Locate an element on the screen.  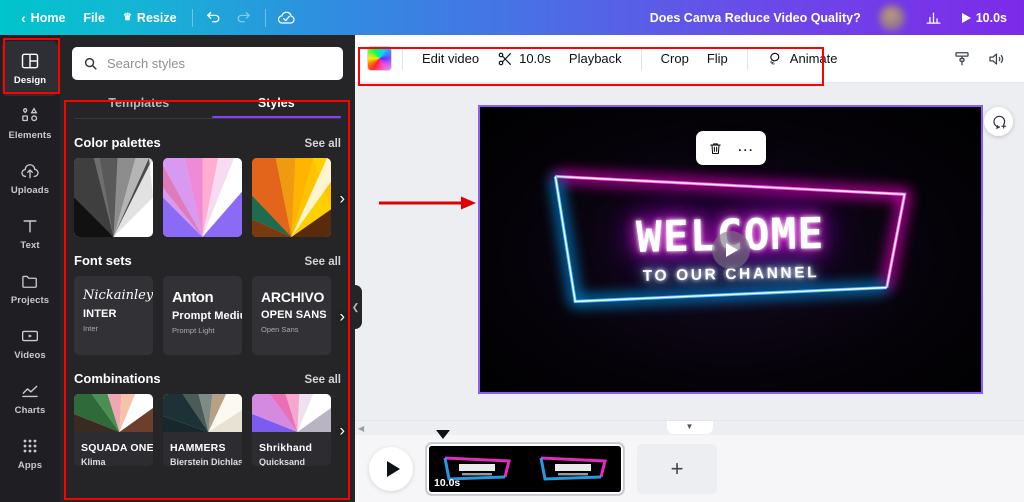
combination-text: Shrikhand Quicksand is located at coordinates (291, 451).